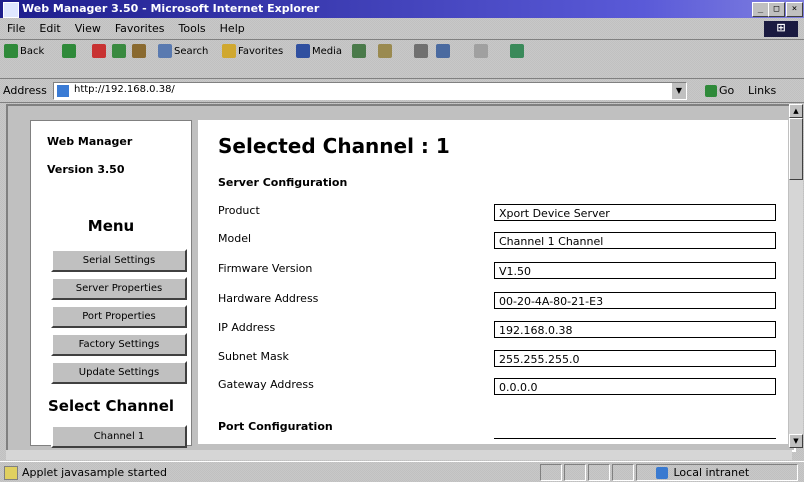 The height and width of the screenshot is (482, 804). Describe the element at coordinates (253, 356) in the screenshot. I see `subnet-mask-label: Subnet Mask` at that location.